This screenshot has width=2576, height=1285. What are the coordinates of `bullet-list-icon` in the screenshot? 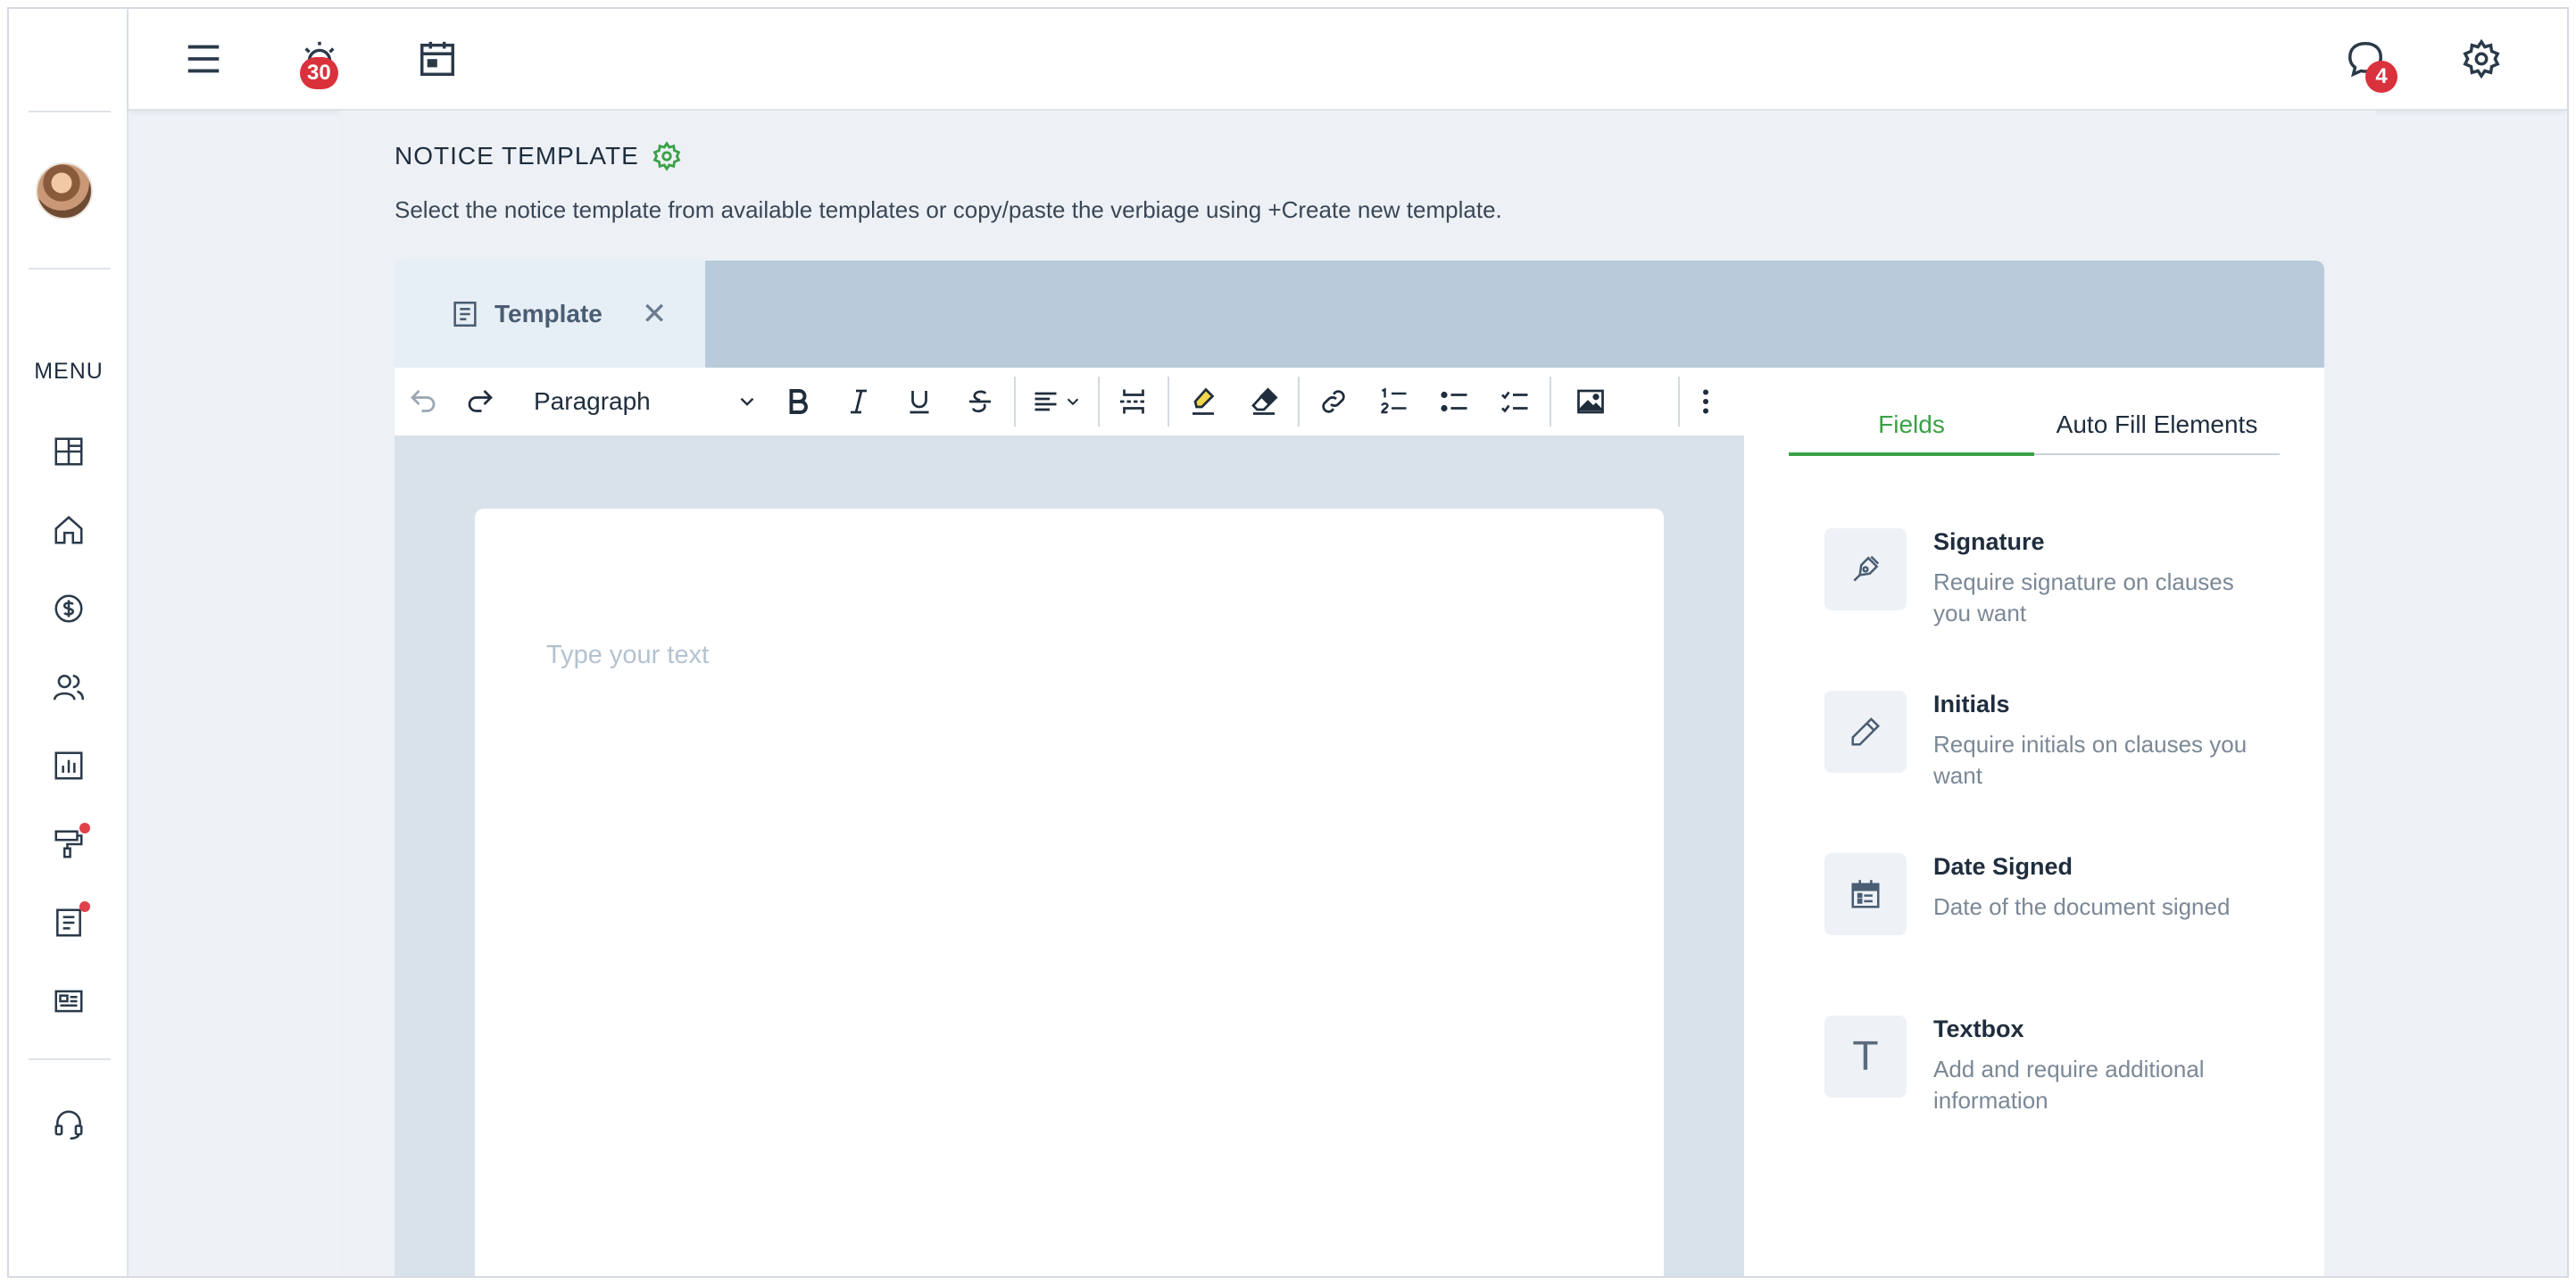 It's located at (1454, 401).